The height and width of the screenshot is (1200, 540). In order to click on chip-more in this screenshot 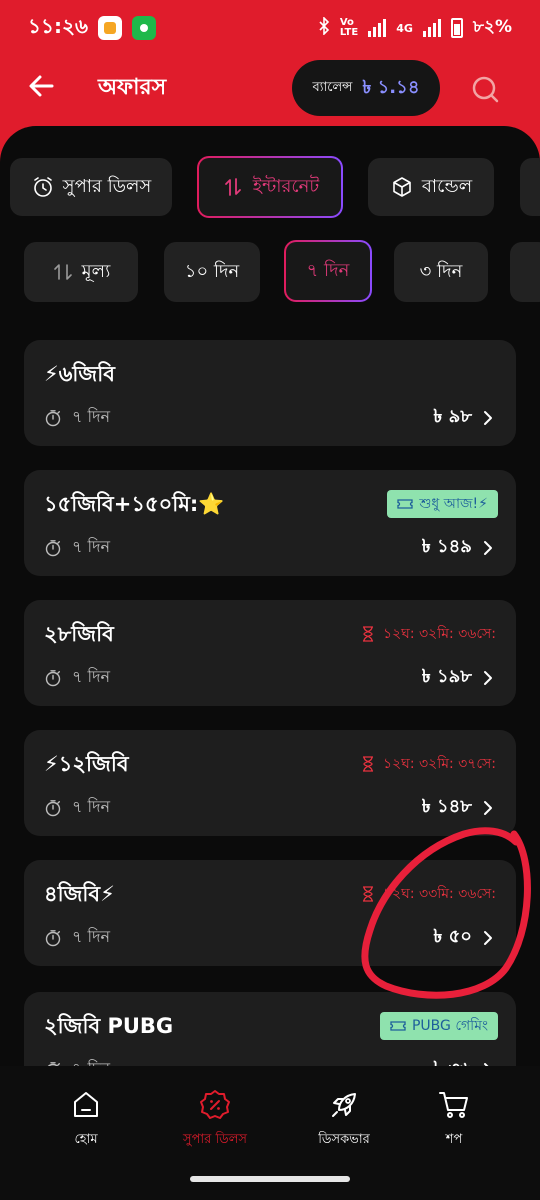, I will do `click(530, 187)`.